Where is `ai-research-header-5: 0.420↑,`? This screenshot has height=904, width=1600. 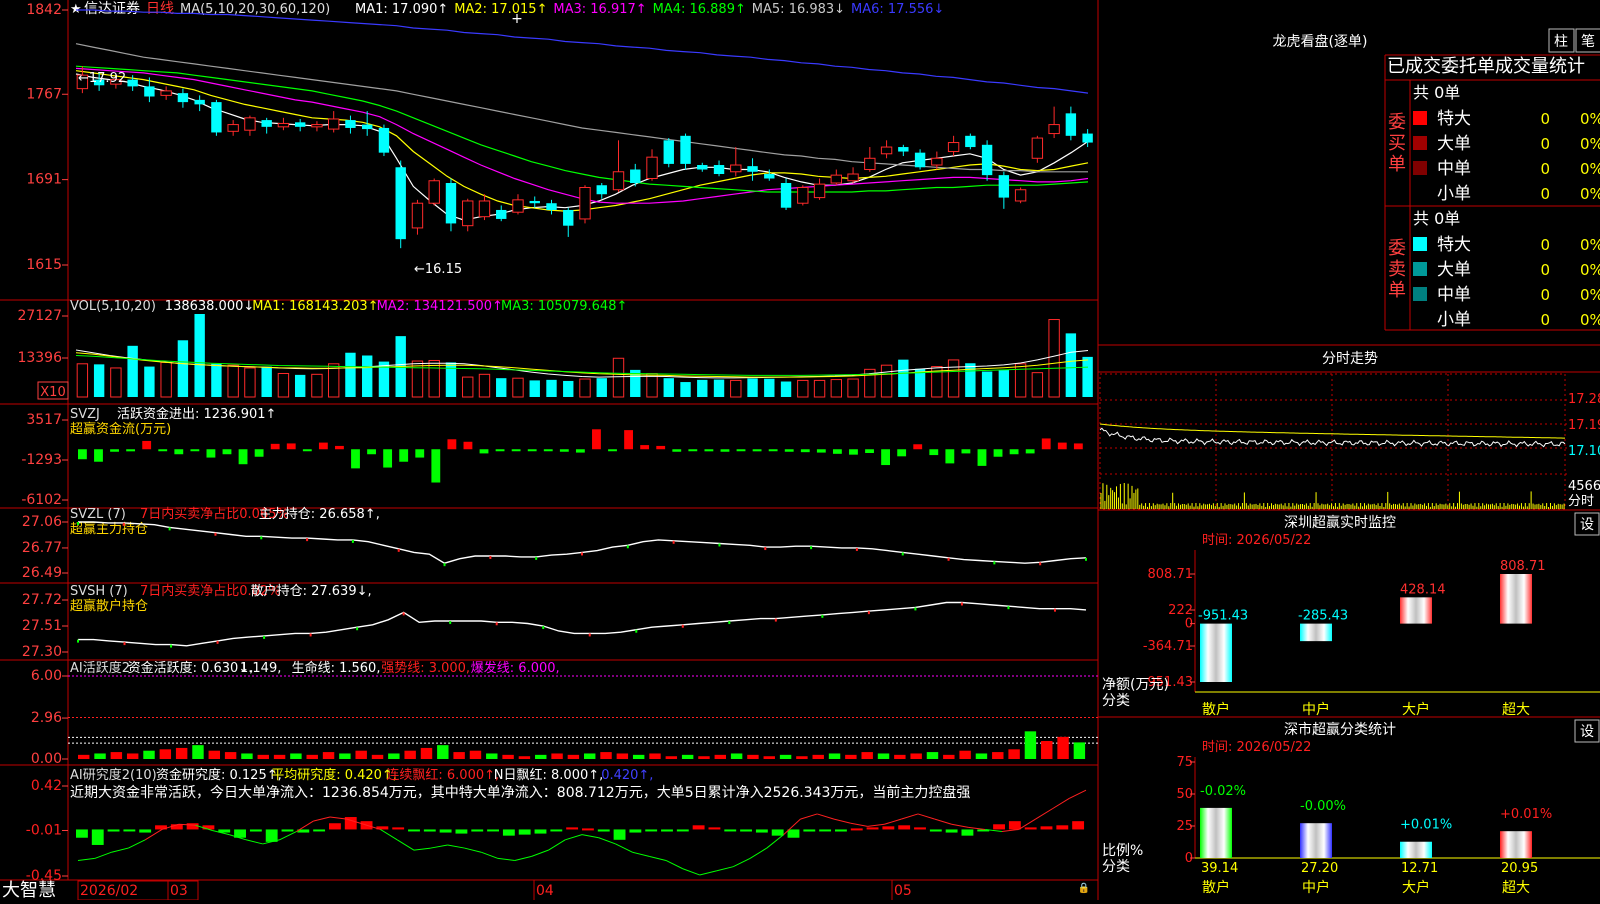 ai-research-header-5: 0.420↑, is located at coordinates (627, 775).